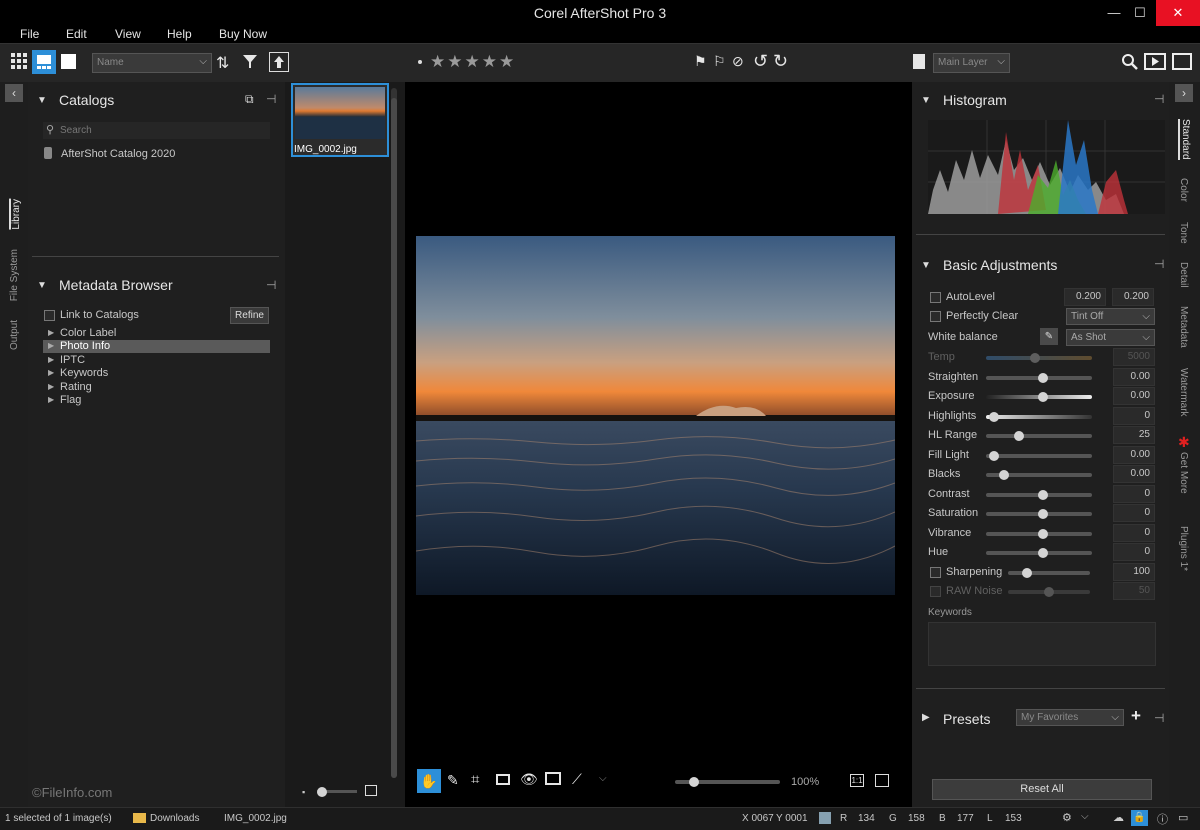  I want to click on sharpening-slider, so click(1049, 573).